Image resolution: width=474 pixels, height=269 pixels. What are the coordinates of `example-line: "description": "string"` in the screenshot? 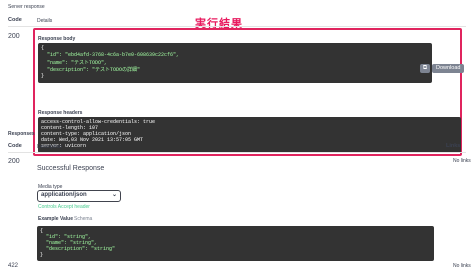 It's located at (78, 249).